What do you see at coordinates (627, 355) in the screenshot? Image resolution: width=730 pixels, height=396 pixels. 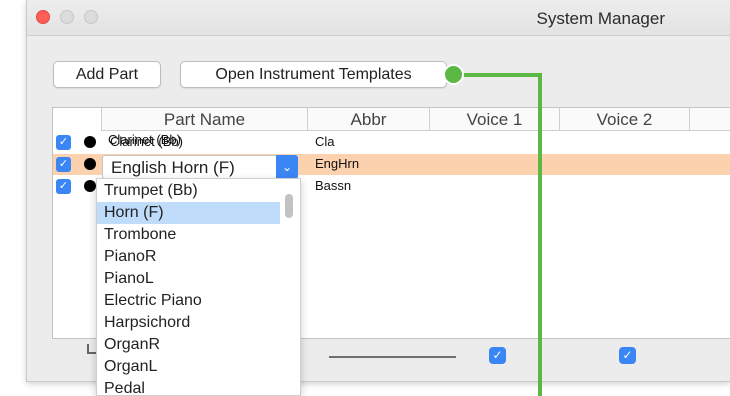 I see `voice-2-checkbox-icon: ✓` at bounding box center [627, 355].